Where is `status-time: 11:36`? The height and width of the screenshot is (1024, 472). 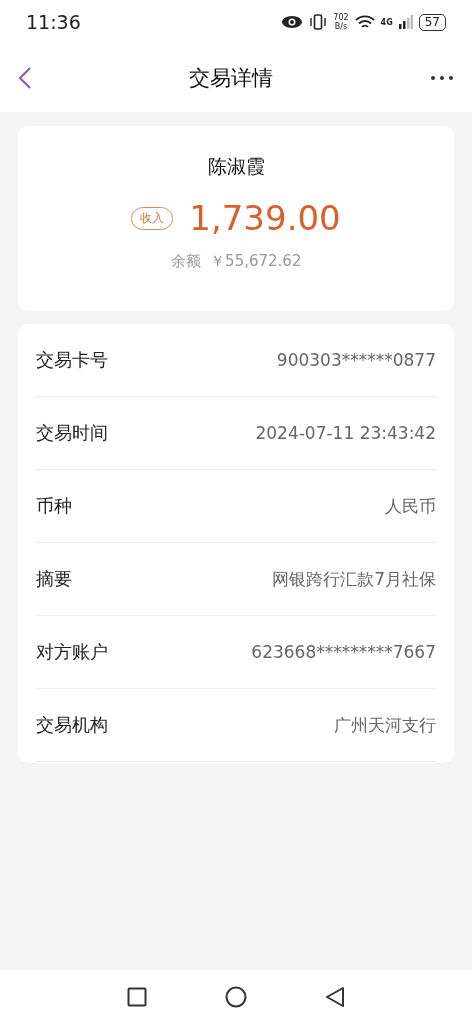 status-time: 11:36 is located at coordinates (53, 22).